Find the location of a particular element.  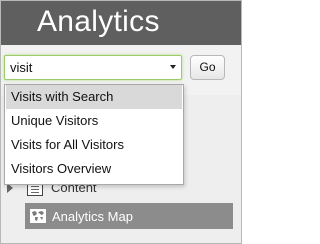

dropdown-option-visits-with-search: Visits with Search is located at coordinates (94, 97).